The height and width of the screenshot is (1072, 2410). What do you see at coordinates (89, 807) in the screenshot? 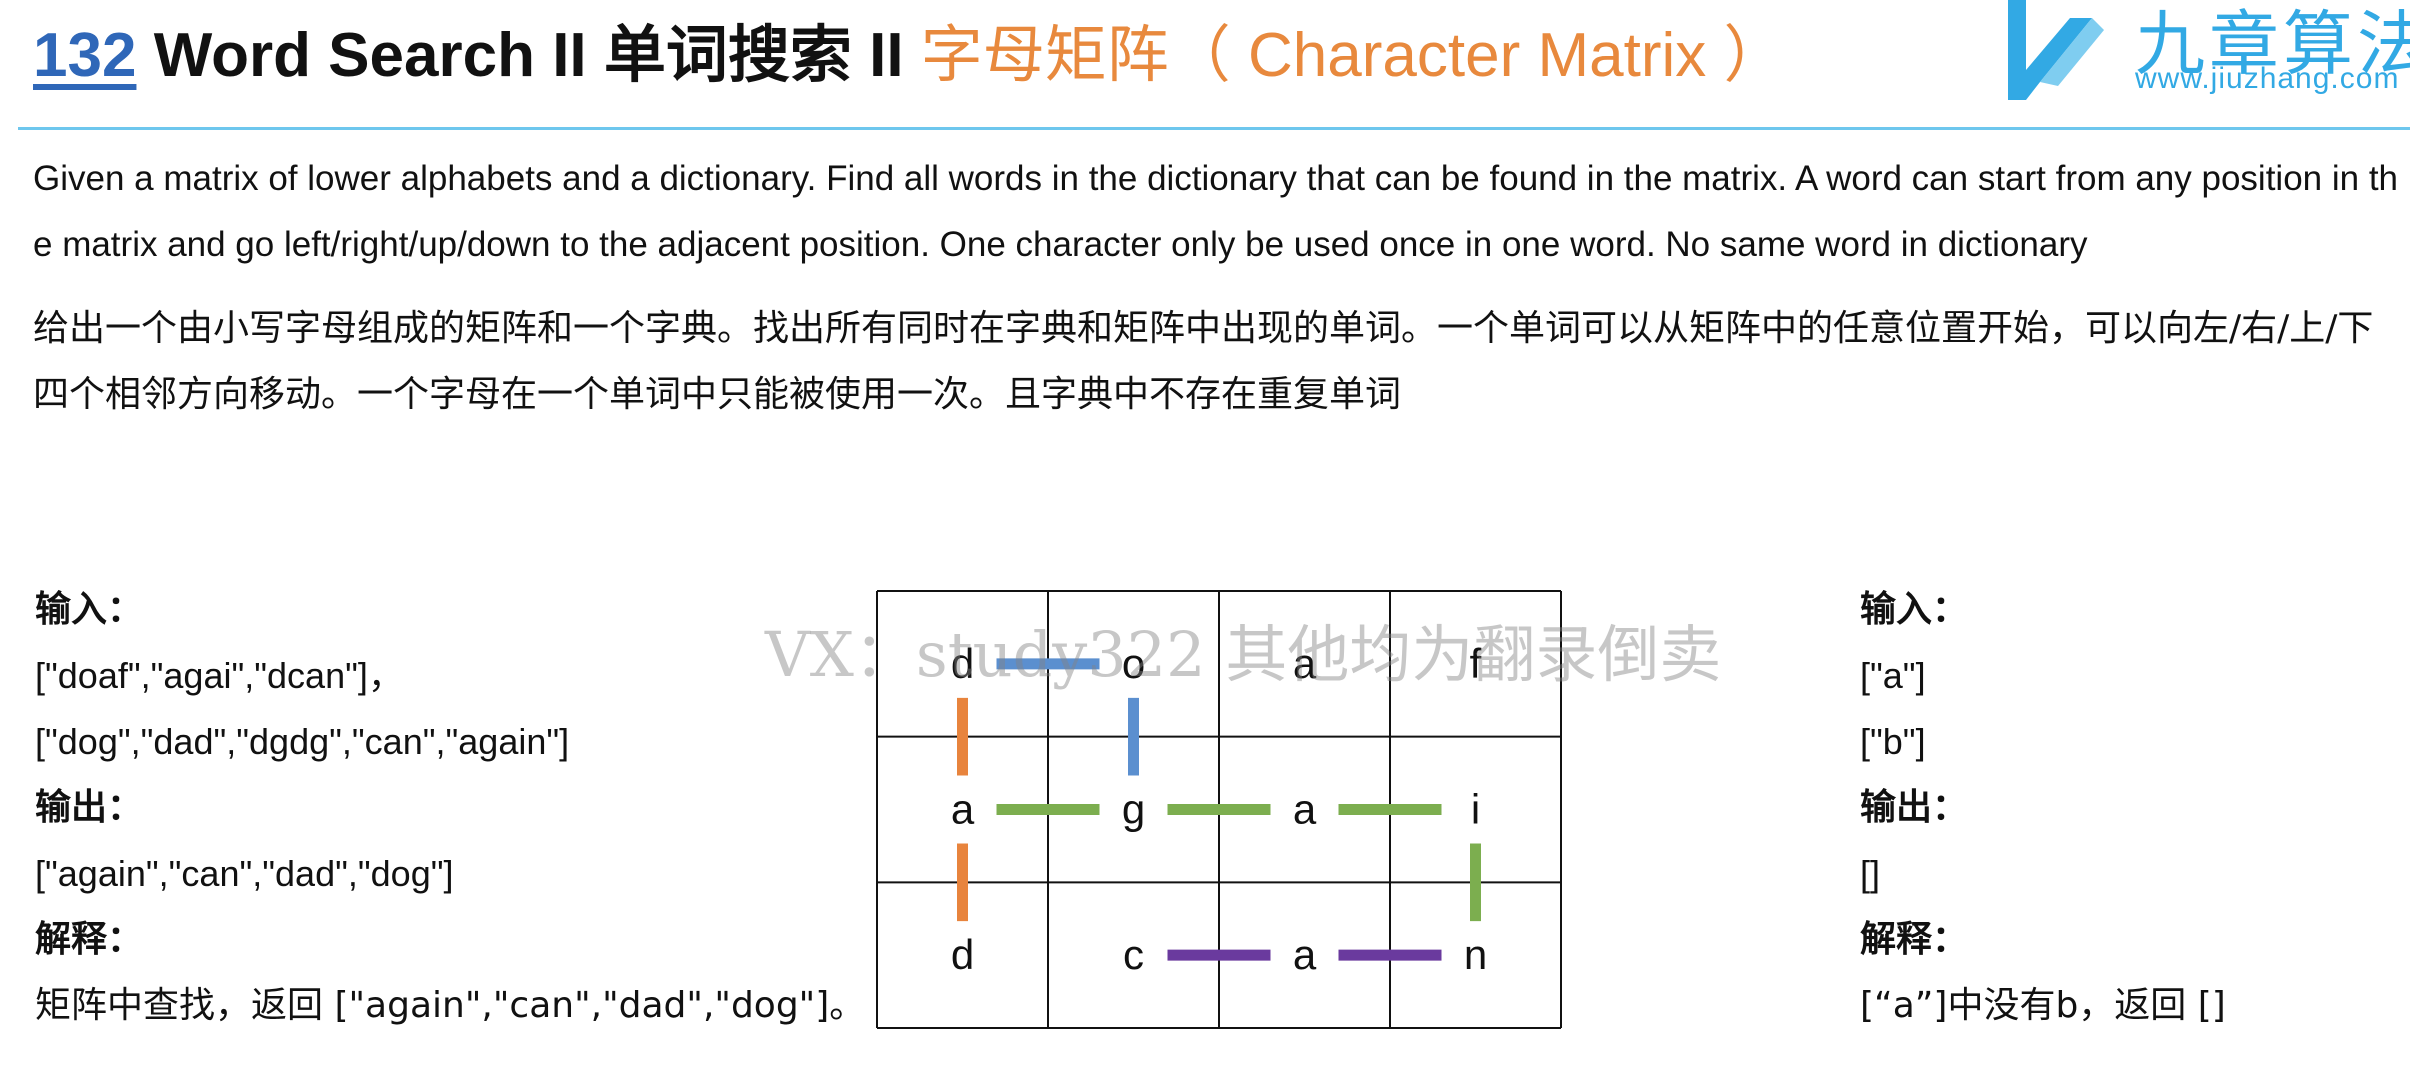
I see `example1-output-label: 输出：` at bounding box center [89, 807].